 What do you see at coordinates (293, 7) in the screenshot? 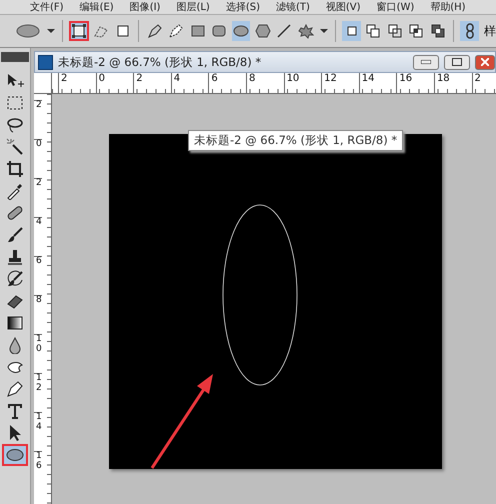
I see `menu-item: 滤镜(T)` at bounding box center [293, 7].